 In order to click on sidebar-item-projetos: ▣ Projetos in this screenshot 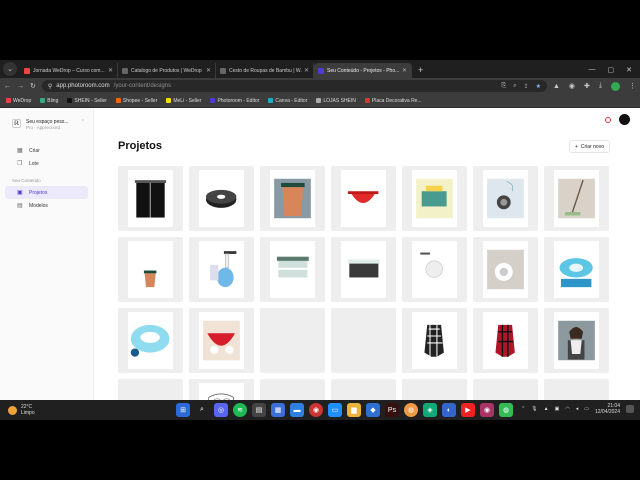, I will do `click(46, 192)`.